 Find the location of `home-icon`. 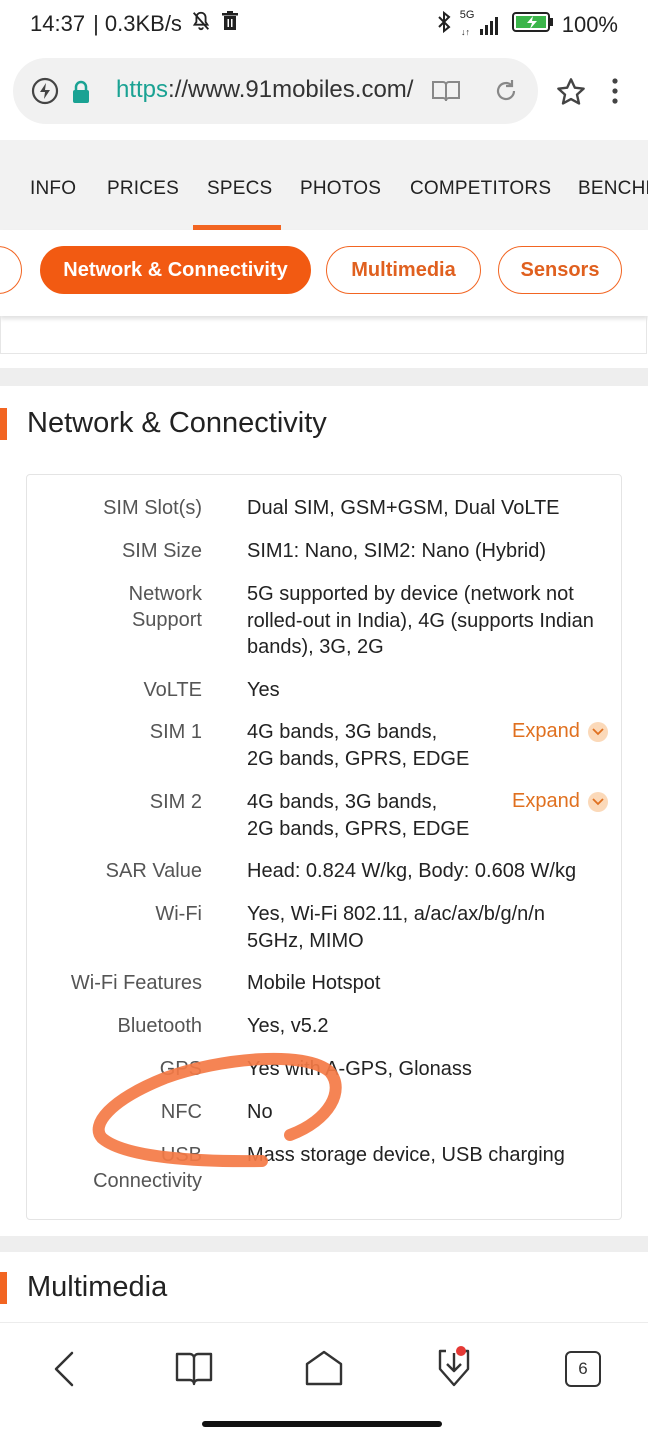

home-icon is located at coordinates (324, 1368).